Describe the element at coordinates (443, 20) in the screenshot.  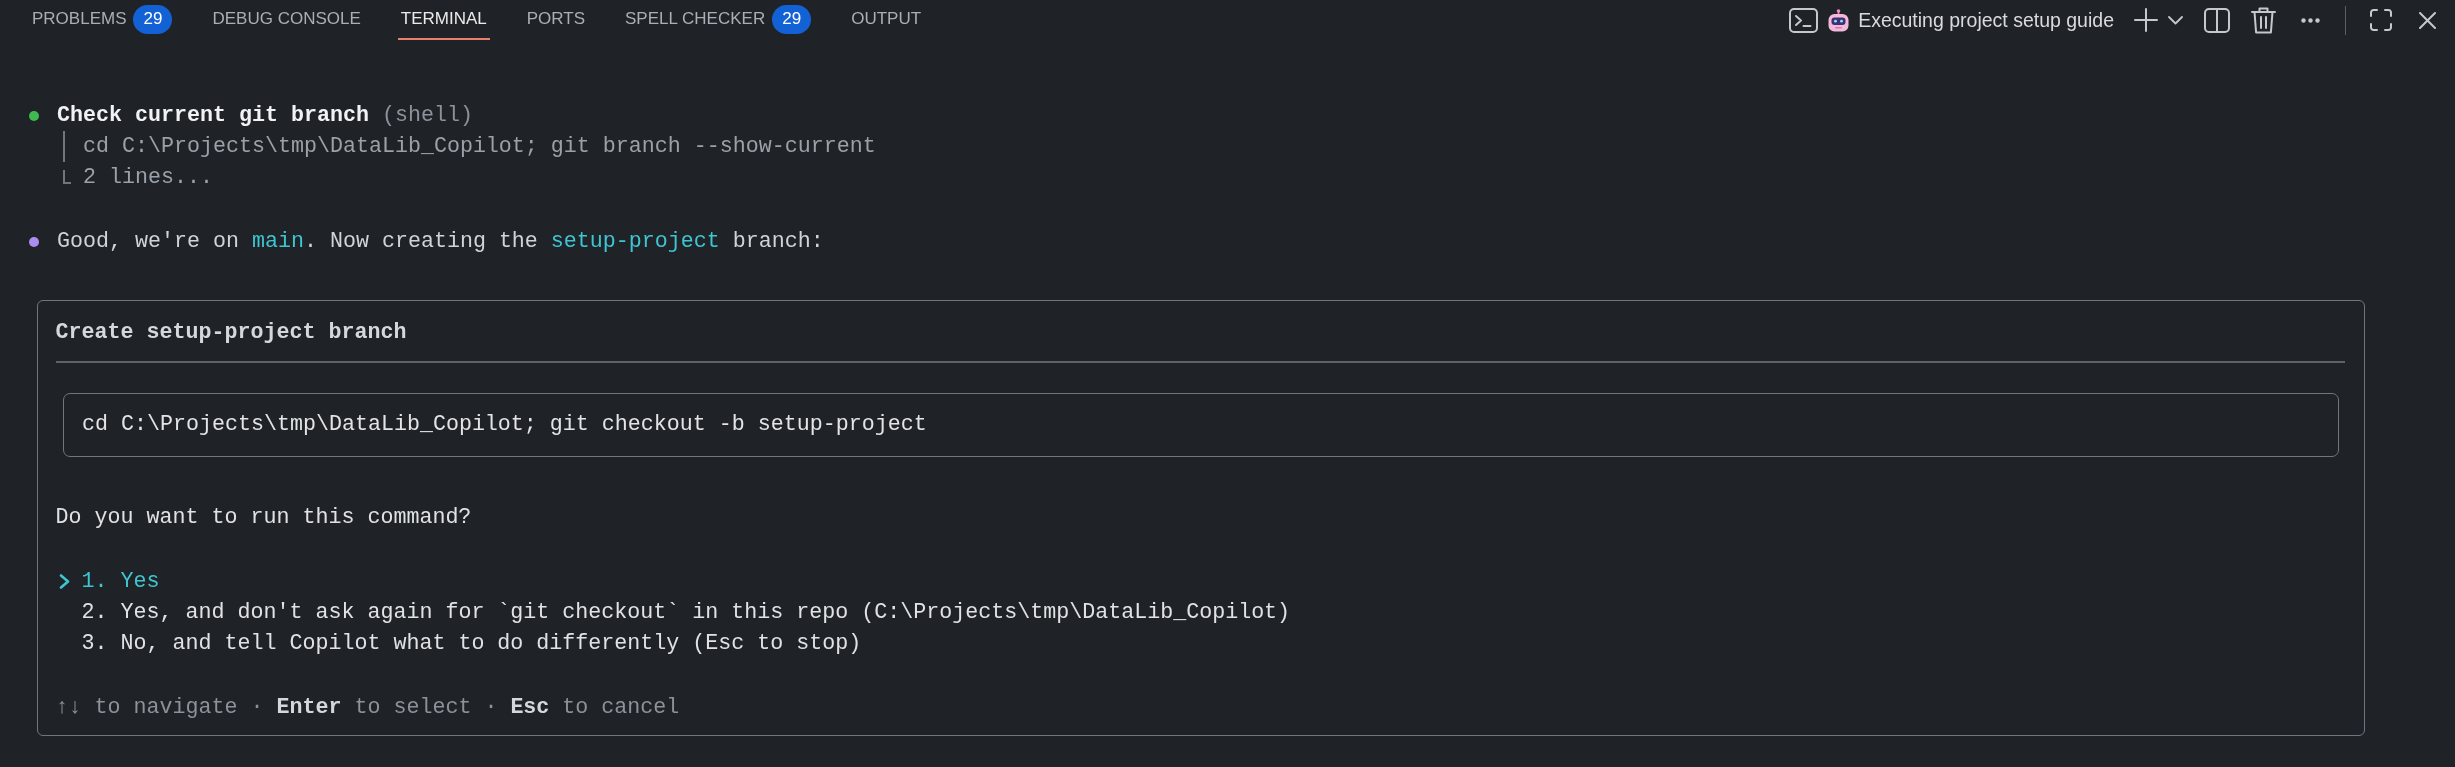
I see `panel-tab: TERMINAL` at that location.